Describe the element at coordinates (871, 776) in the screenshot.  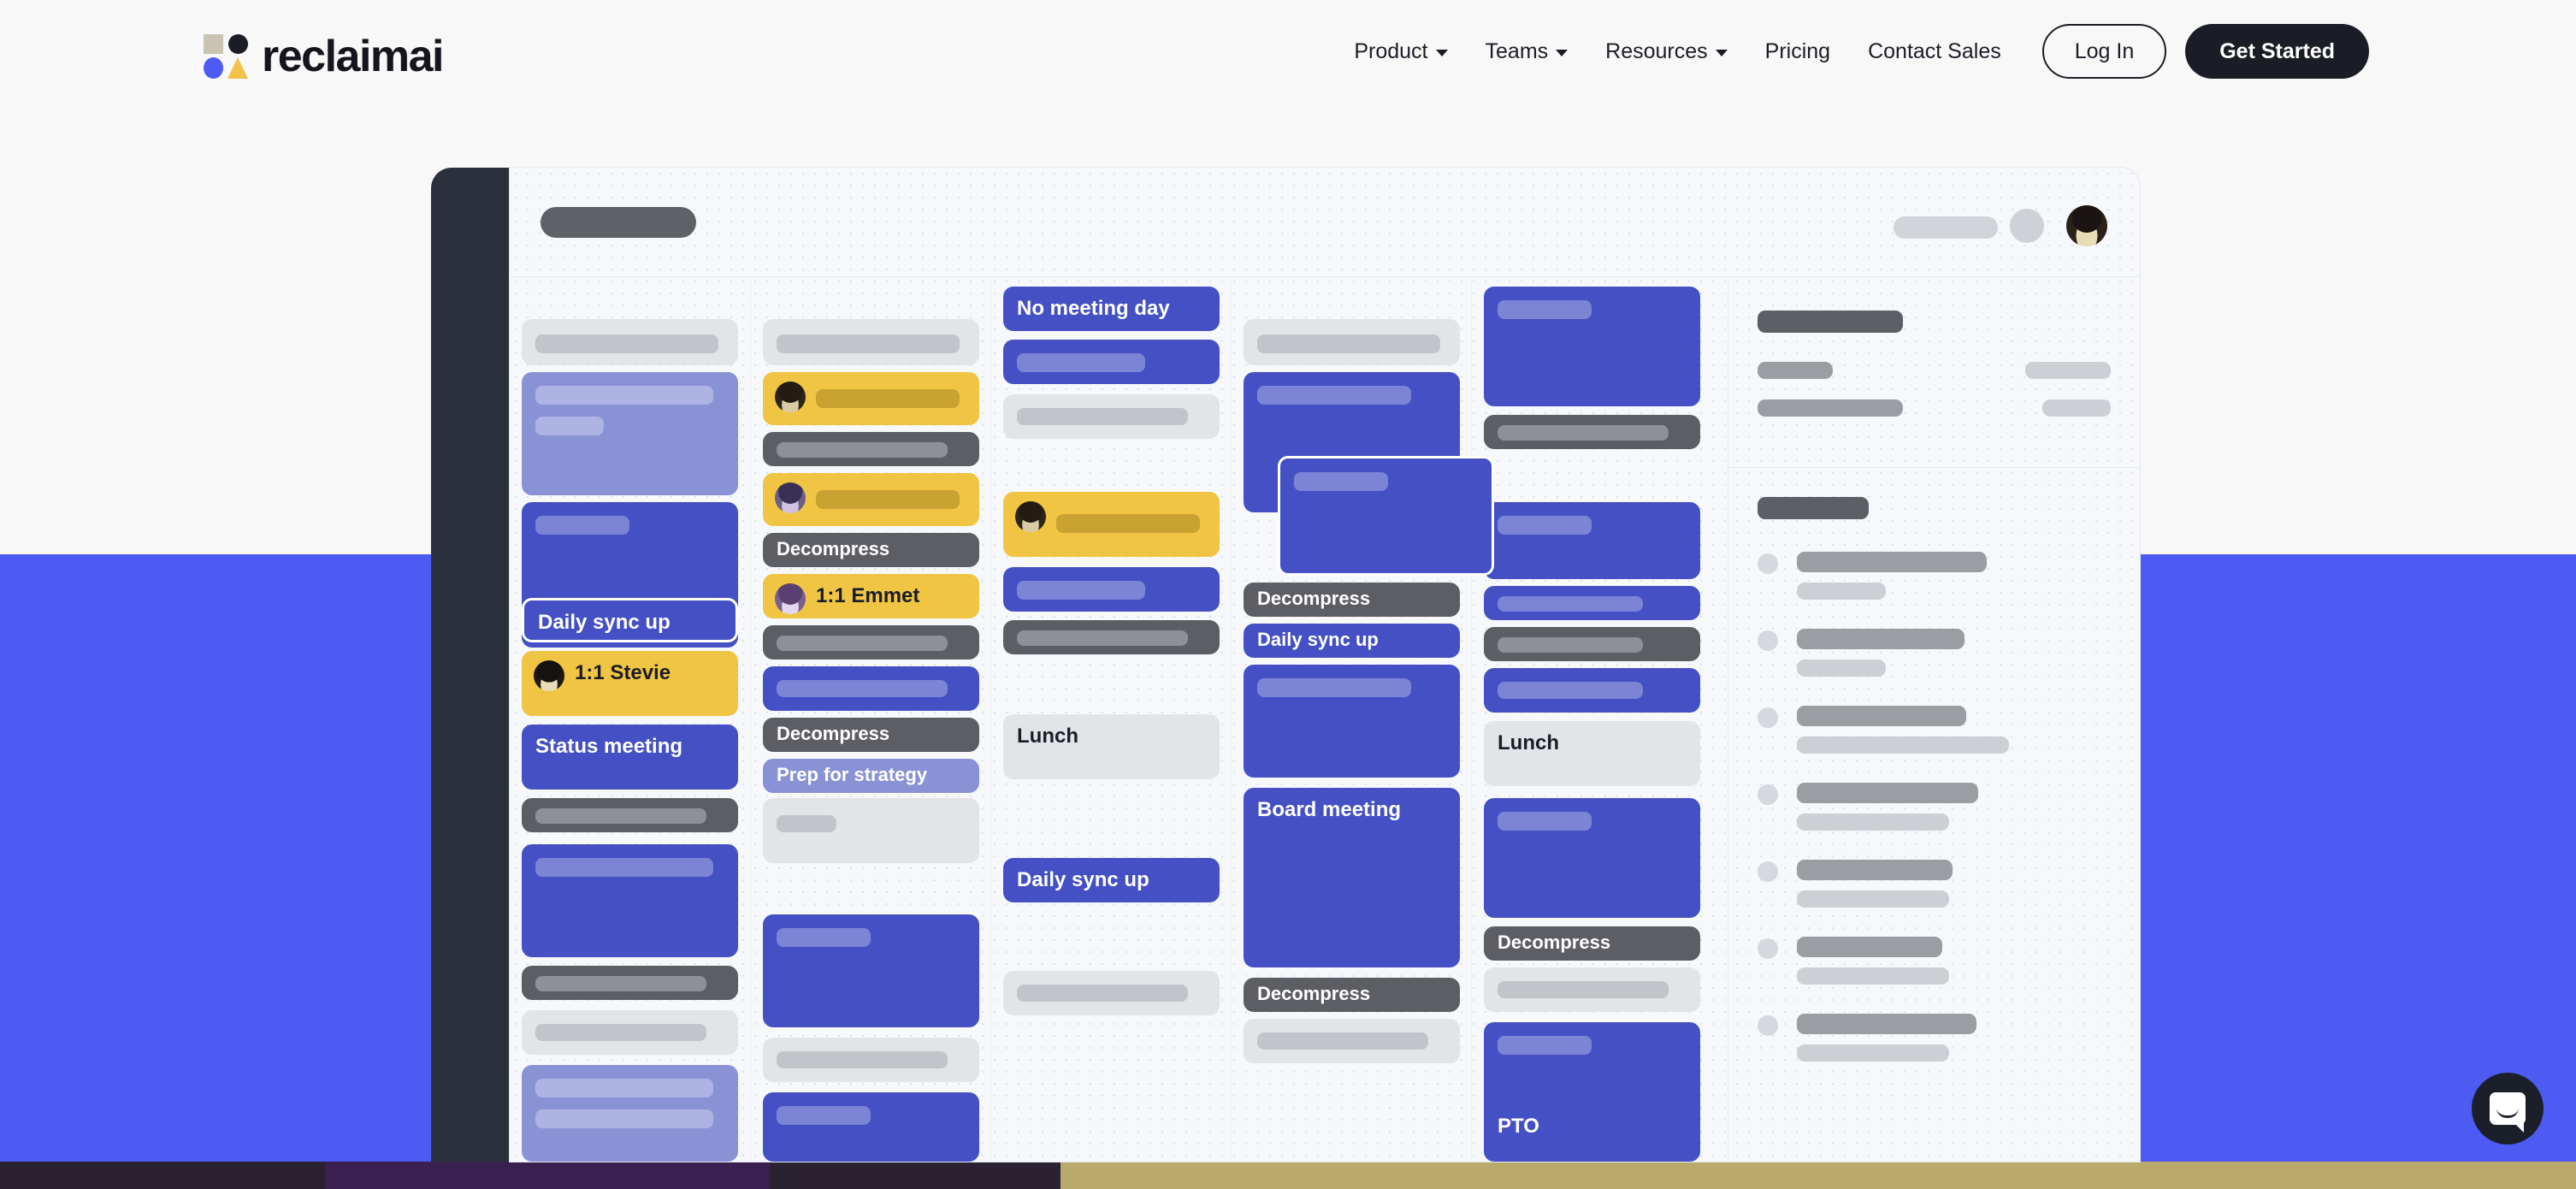
I see `calendar-event: Prep for strategy` at that location.